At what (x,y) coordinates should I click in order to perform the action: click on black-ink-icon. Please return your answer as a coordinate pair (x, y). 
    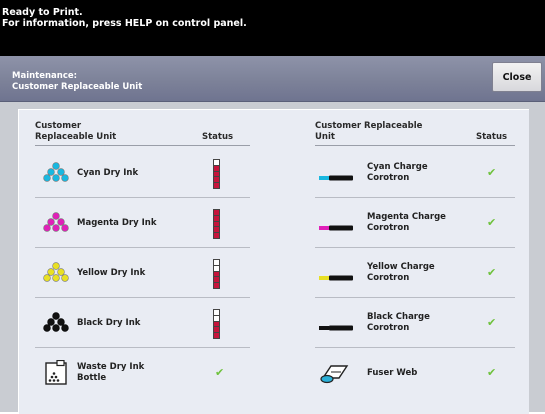
    Looking at the image, I should click on (56, 325).